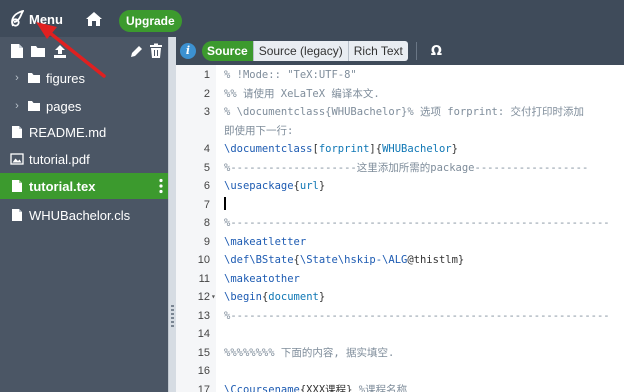 The height and width of the screenshot is (392, 624). I want to click on line-number: 6, so click(206, 186).